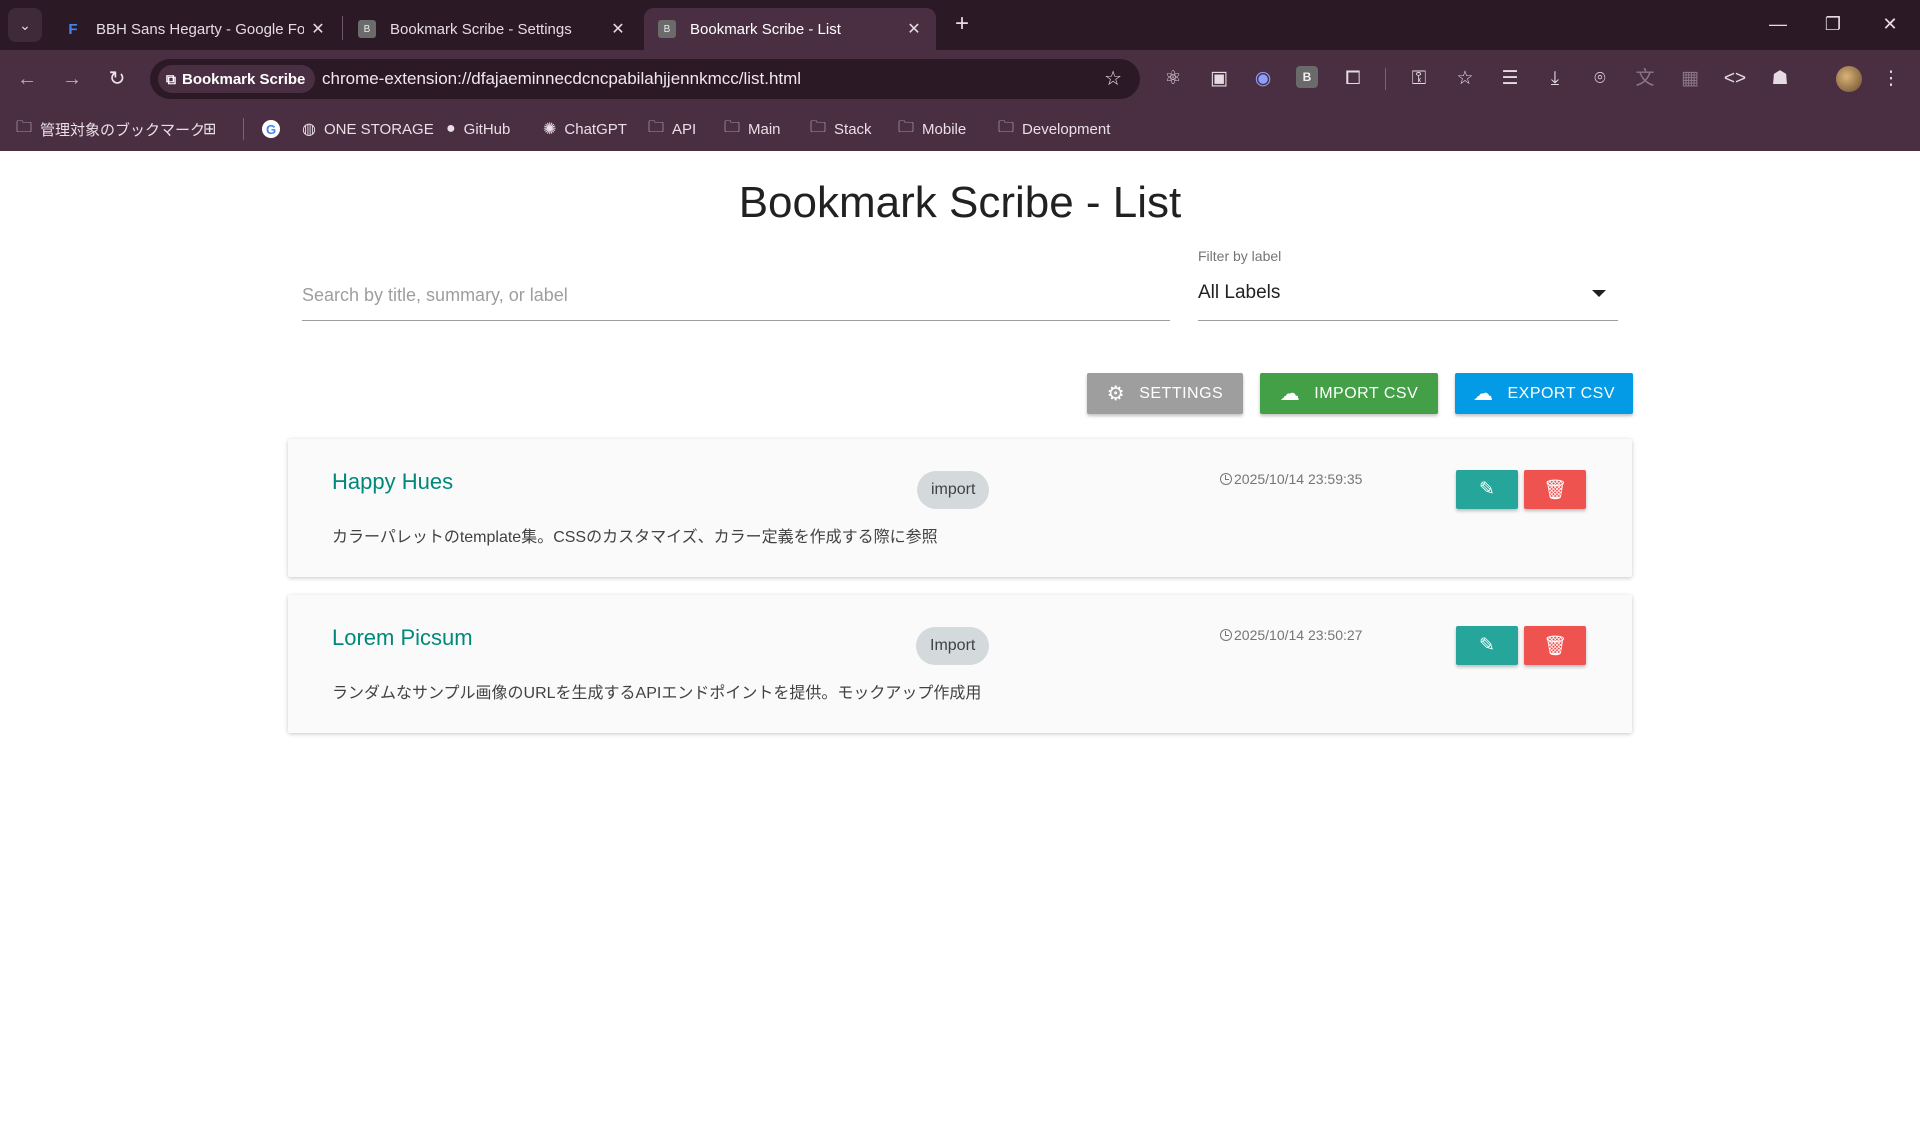 The width and height of the screenshot is (1920, 1140). What do you see at coordinates (595, 129) in the screenshot?
I see `bookmark-label: ChatGPT` at bounding box center [595, 129].